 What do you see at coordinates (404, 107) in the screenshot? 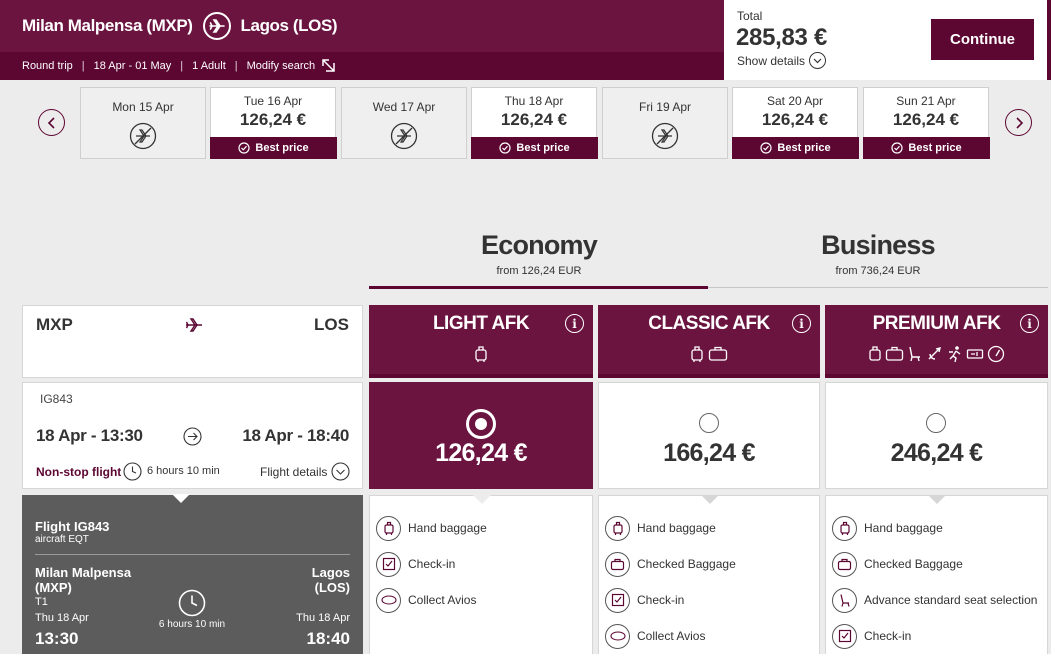
I see `date-label: Wed 17 Apr` at bounding box center [404, 107].